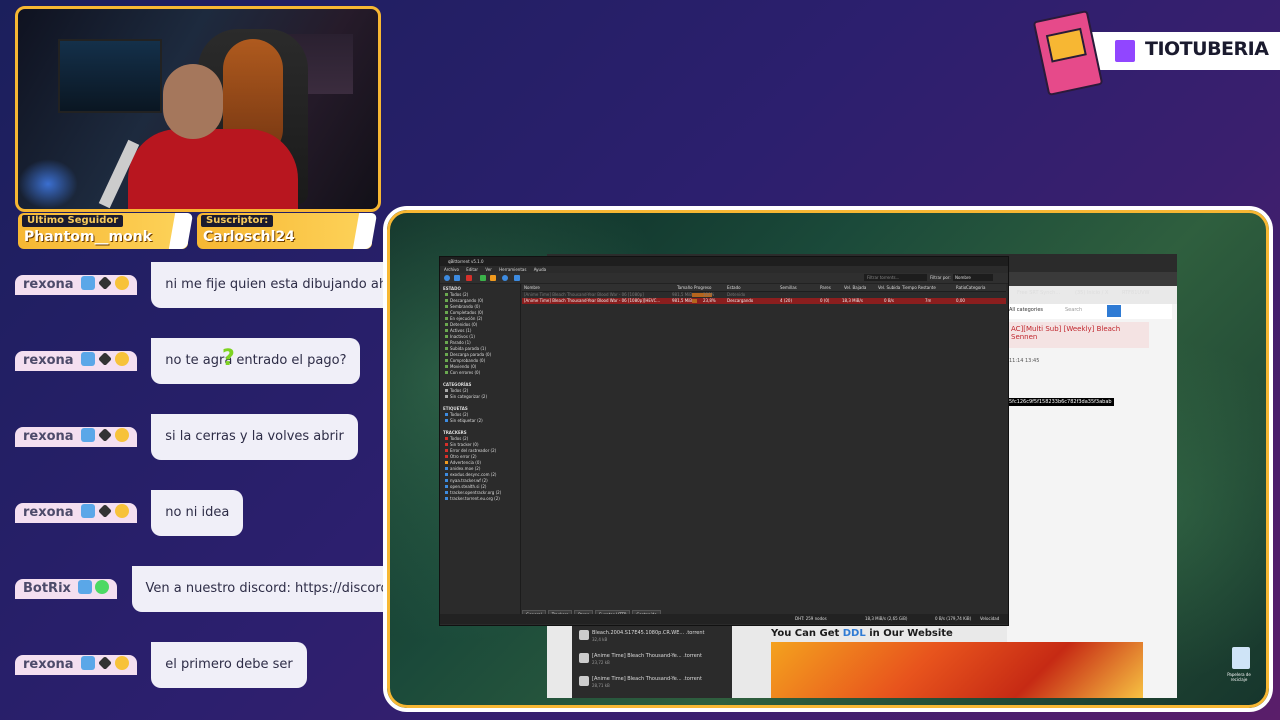  Describe the element at coordinates (464, 312) in the screenshot. I see `sidebar-item: Completados (0)` at that location.